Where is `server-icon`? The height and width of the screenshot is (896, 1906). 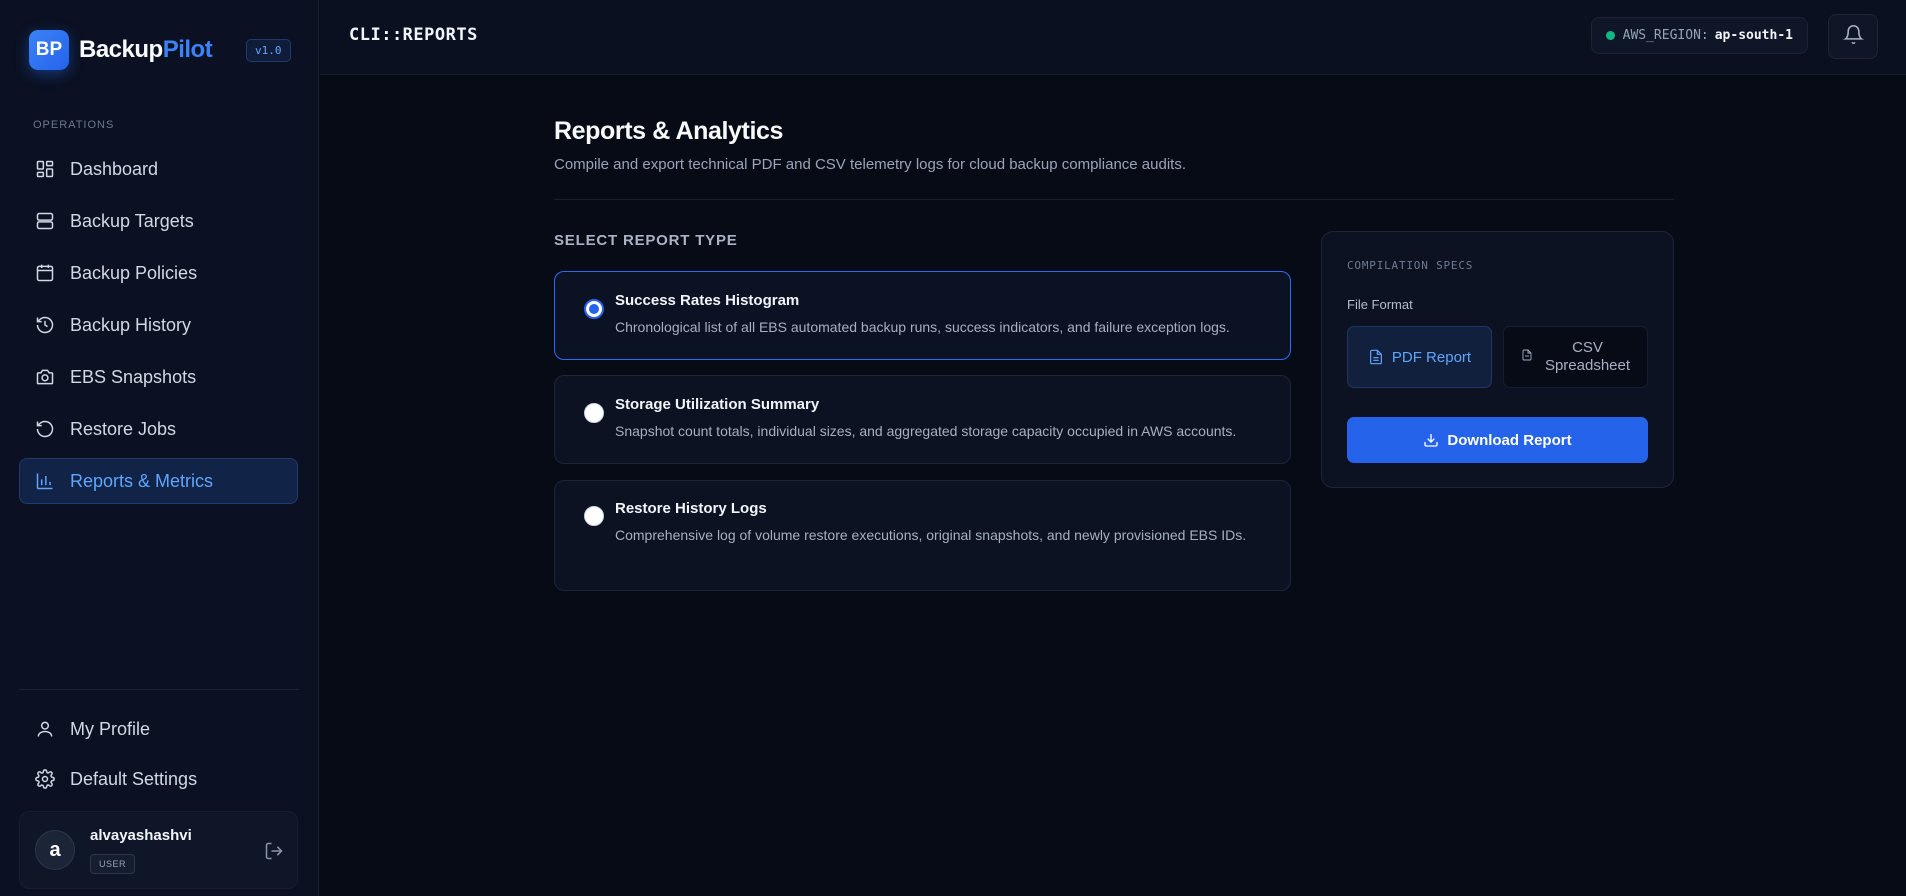
server-icon is located at coordinates (45, 221).